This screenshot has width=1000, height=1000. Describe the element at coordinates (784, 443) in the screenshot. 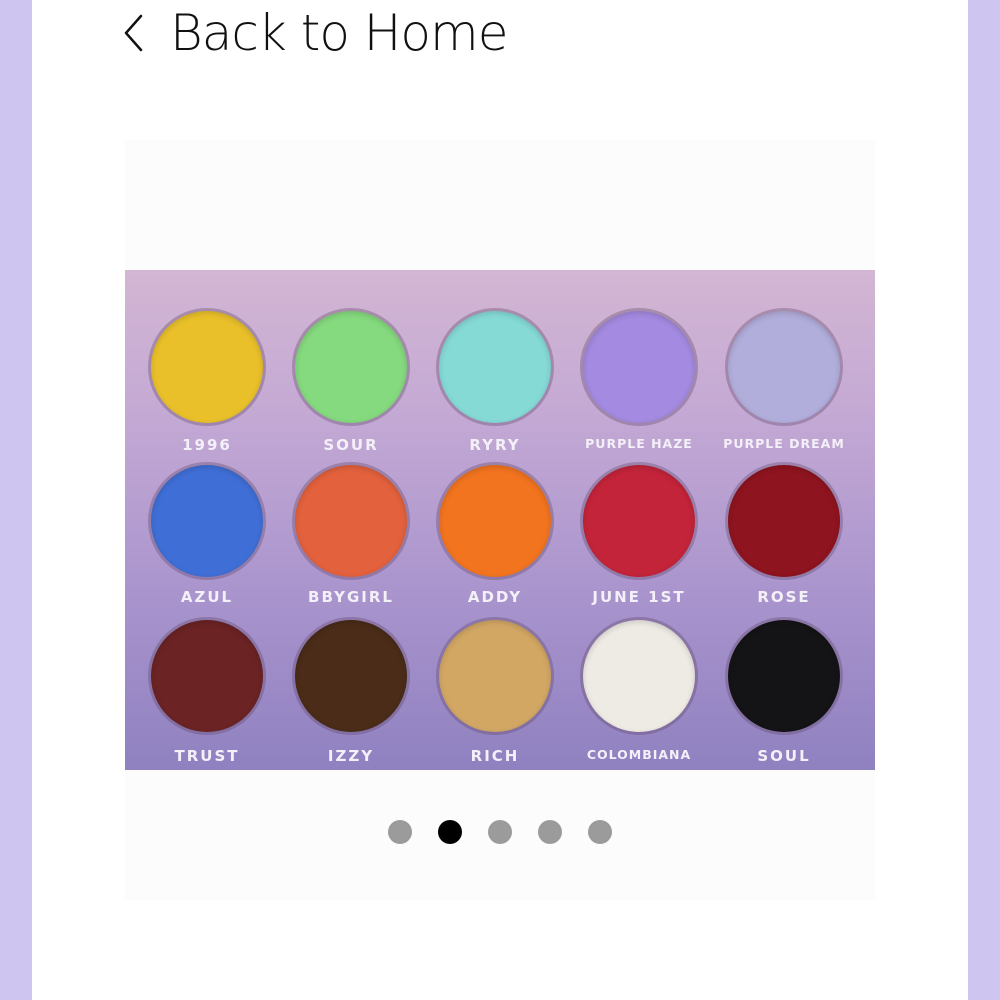

I see `shade-name-label: Purple Dream` at that location.